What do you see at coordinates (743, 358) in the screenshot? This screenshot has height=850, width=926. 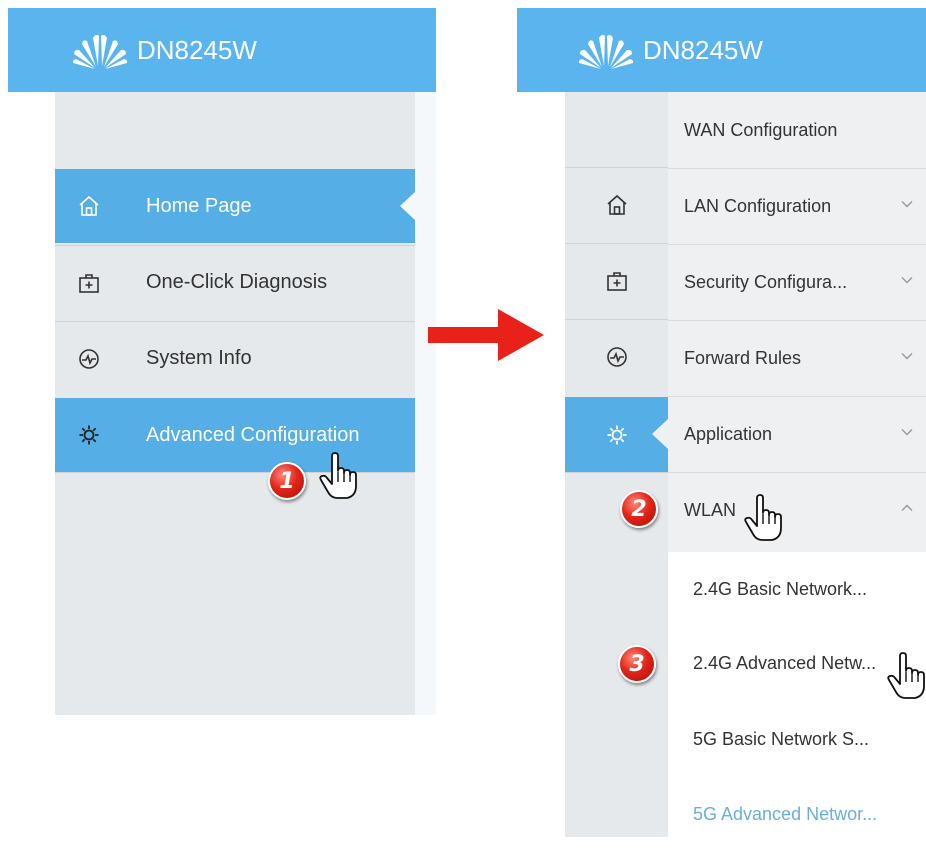 I see `menu-item-label: Forward Rules` at bounding box center [743, 358].